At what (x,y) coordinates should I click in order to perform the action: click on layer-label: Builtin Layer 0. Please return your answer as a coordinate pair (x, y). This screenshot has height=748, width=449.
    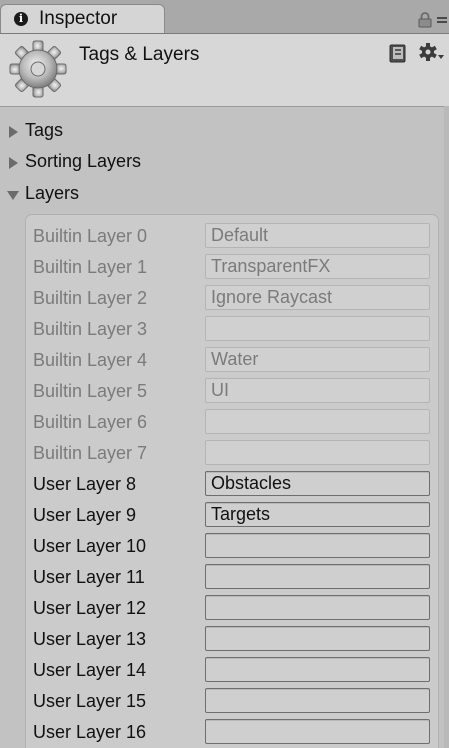
    Looking at the image, I should click on (90, 236).